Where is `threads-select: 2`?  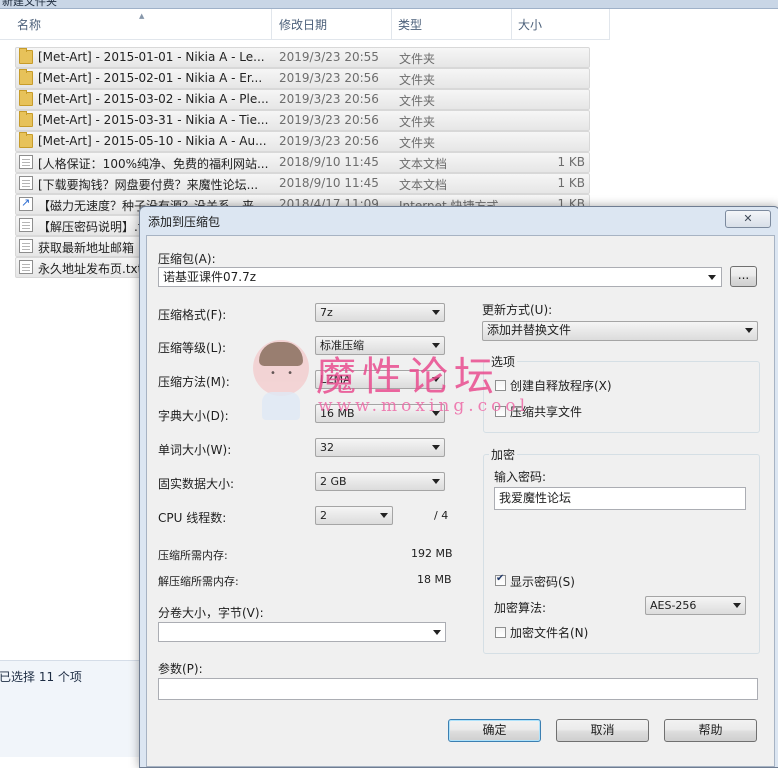 threads-select: 2 is located at coordinates (354, 515).